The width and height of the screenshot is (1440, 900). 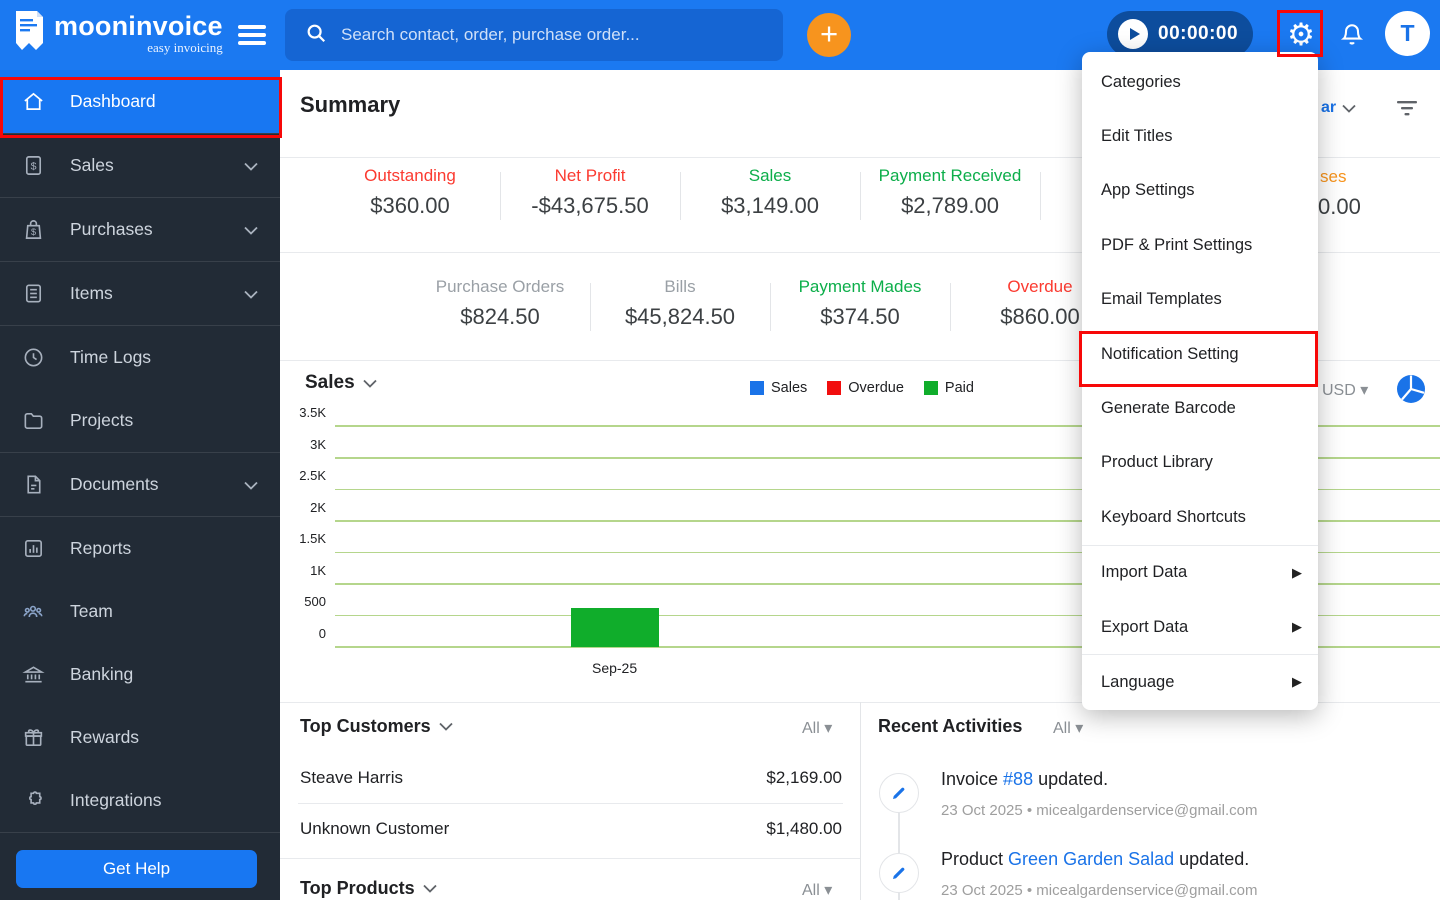 What do you see at coordinates (410, 175) in the screenshot?
I see `stat-label: Outstanding` at bounding box center [410, 175].